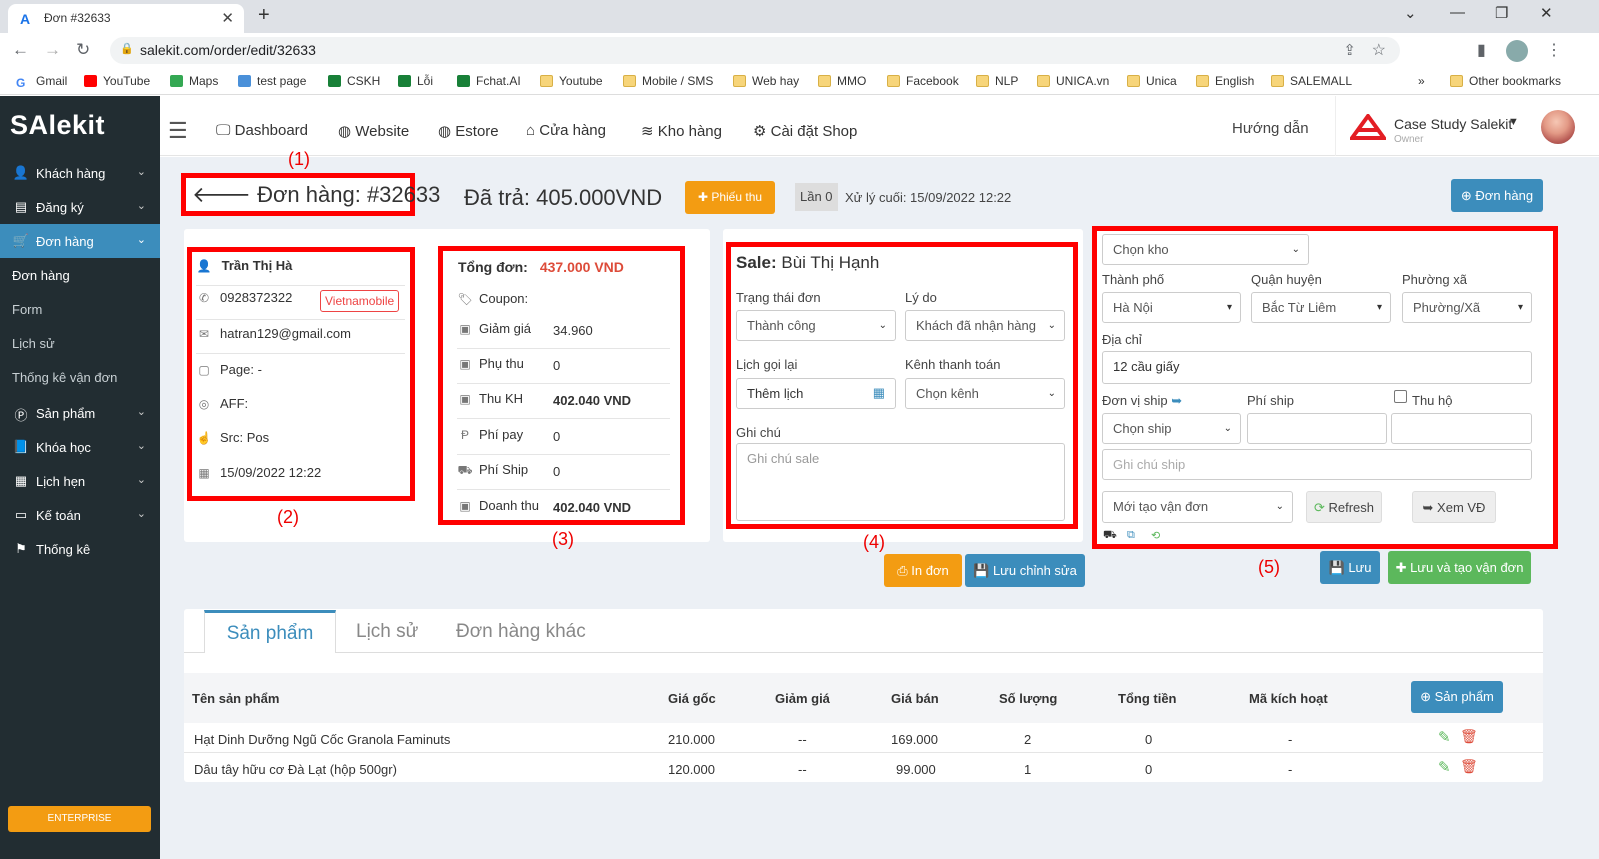 The image size is (1599, 859). I want to click on refresh-button: ⟳ Refresh, so click(1344, 507).